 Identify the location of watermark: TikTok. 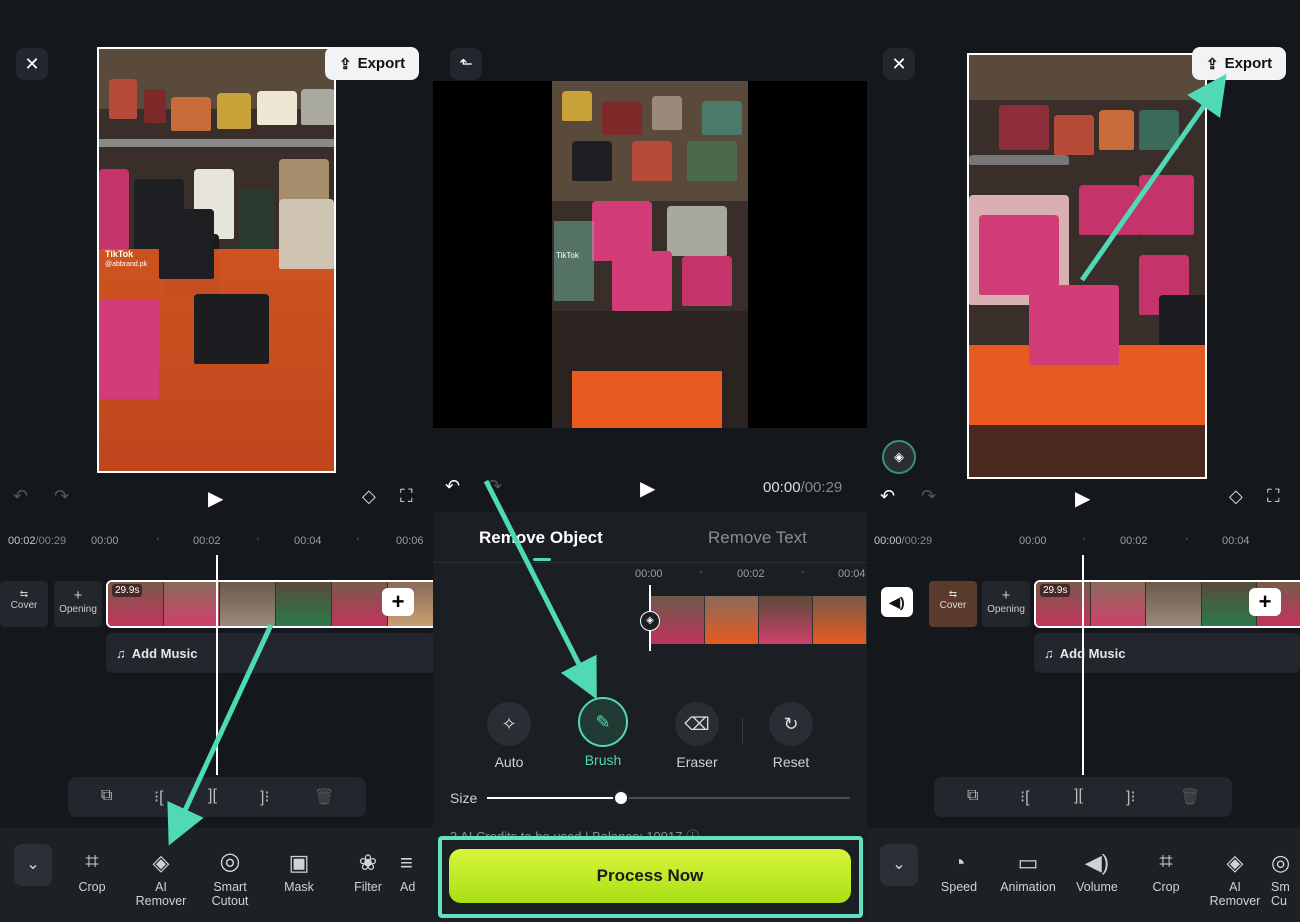
(119, 254).